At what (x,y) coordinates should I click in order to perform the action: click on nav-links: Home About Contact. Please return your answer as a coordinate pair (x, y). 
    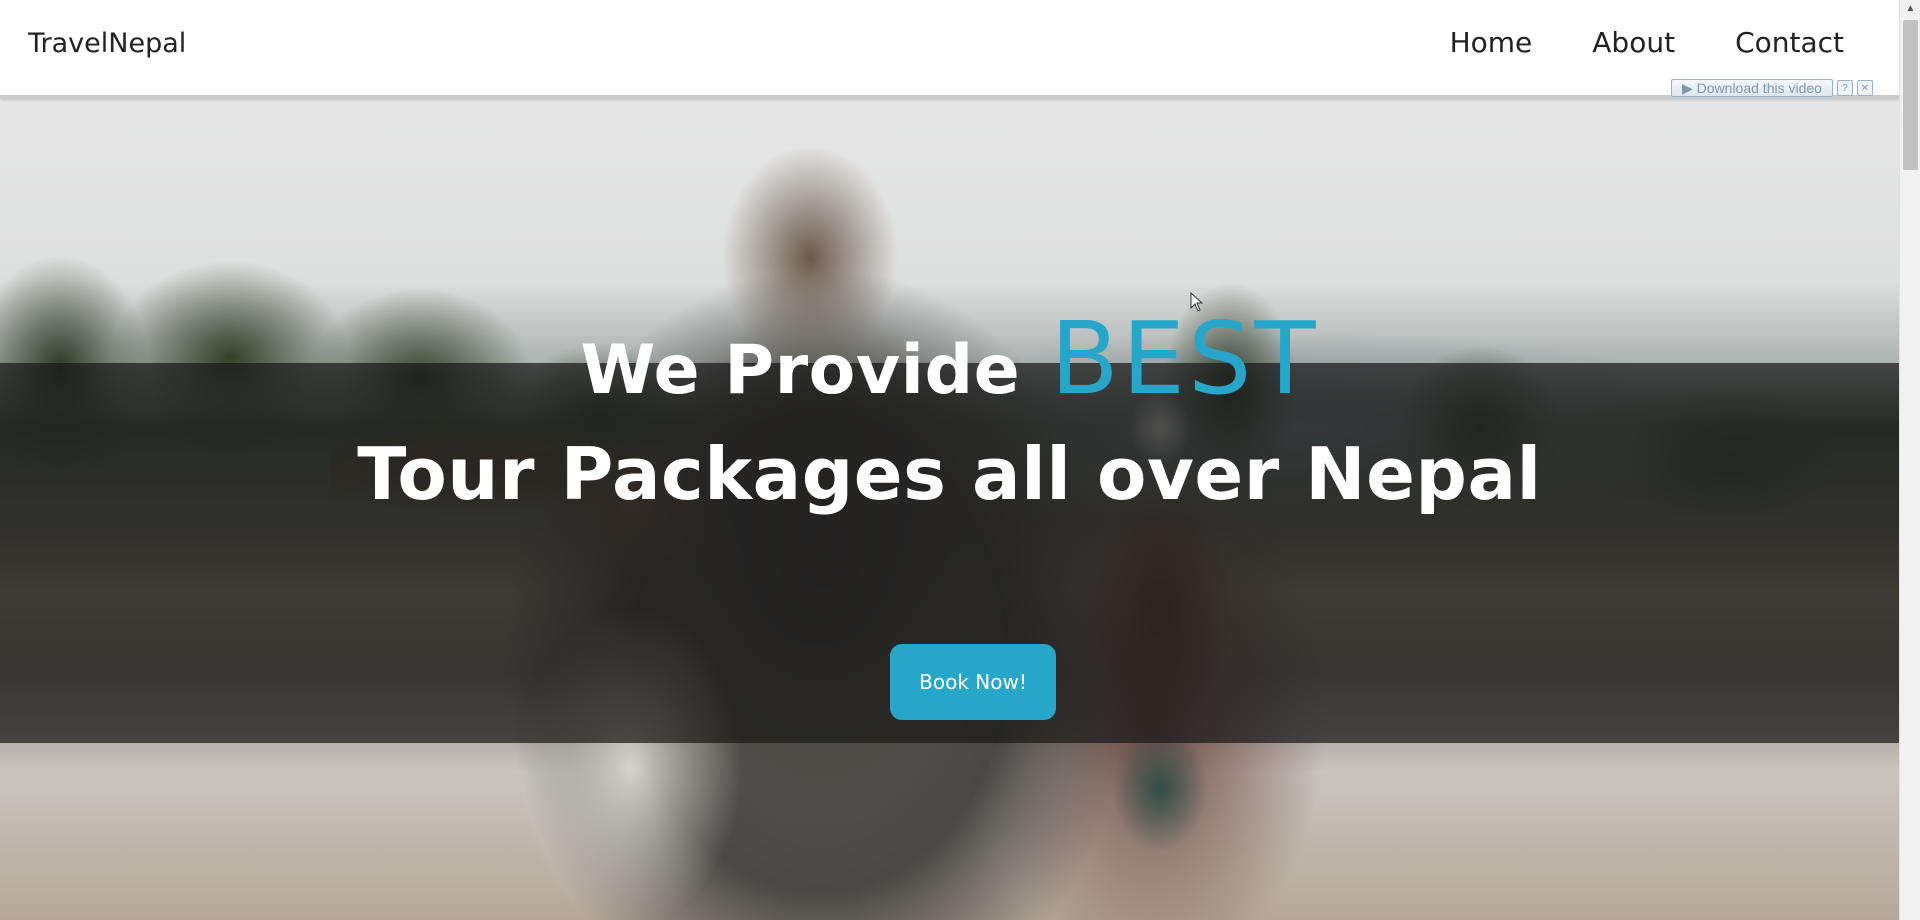
    Looking at the image, I should click on (1647, 42).